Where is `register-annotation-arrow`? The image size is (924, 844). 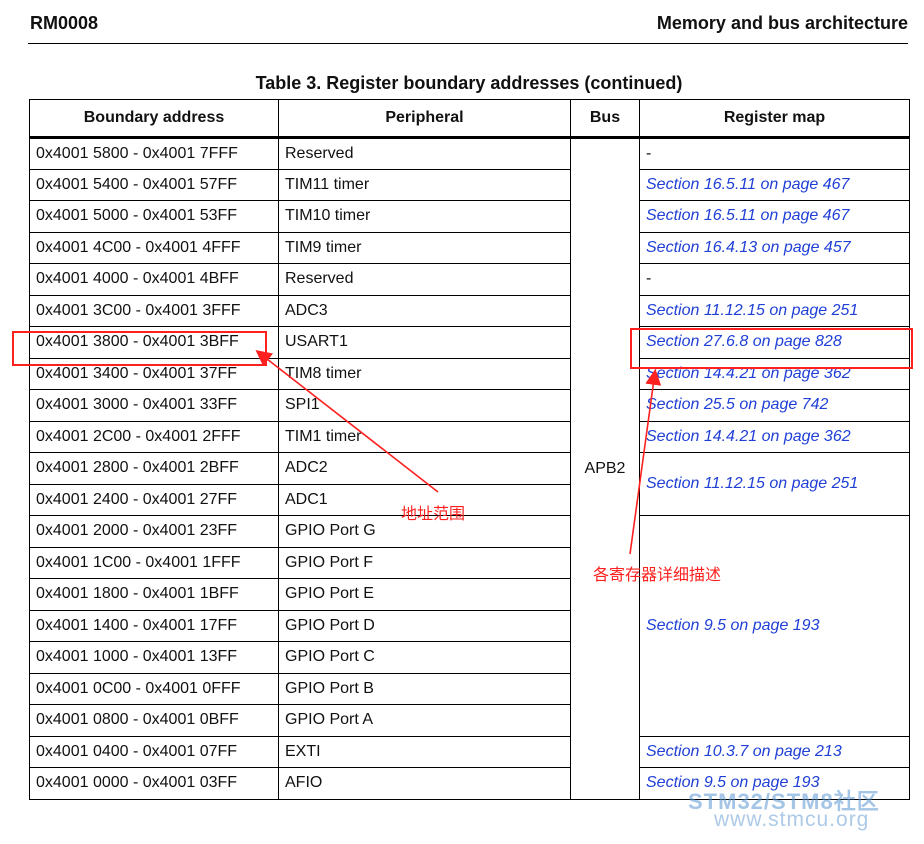
register-annotation-arrow is located at coordinates (645, 461).